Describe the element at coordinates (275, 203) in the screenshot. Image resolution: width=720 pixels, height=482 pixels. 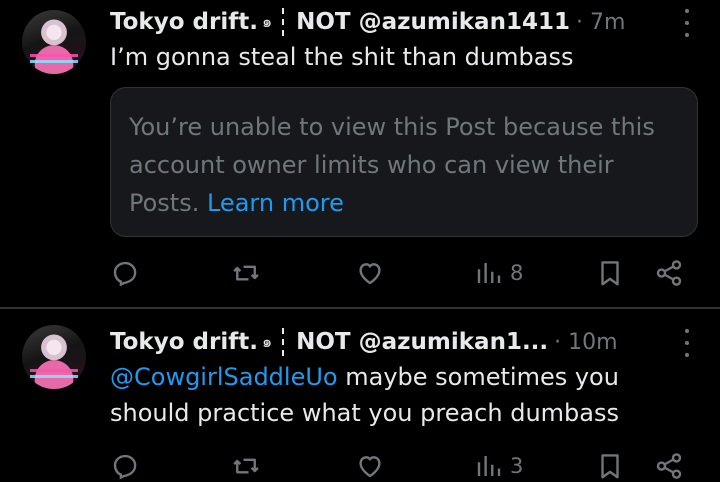
I see `learn-more-link: Learn more` at that location.